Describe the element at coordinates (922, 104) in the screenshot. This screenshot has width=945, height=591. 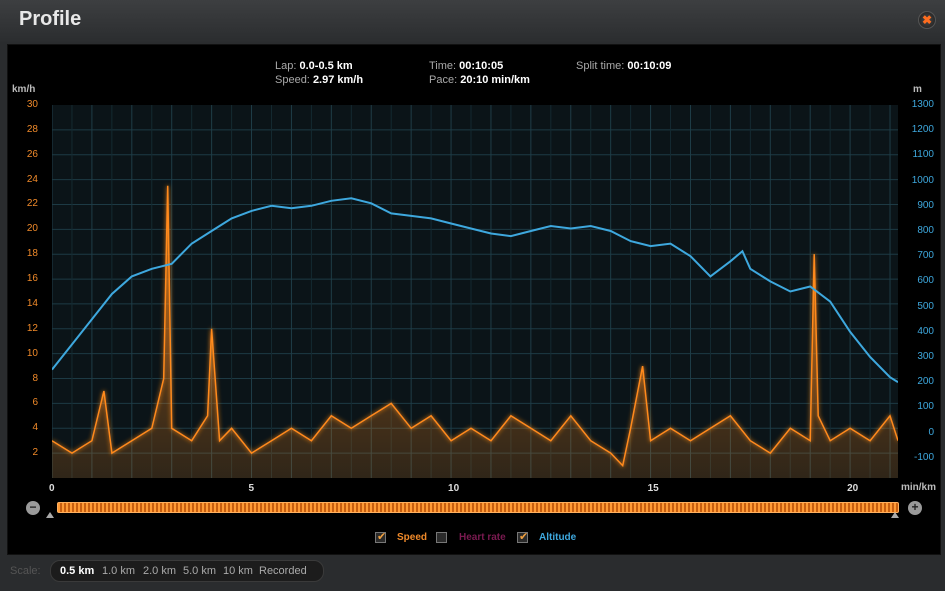
I see `right-y-tick-label: 1300` at that location.